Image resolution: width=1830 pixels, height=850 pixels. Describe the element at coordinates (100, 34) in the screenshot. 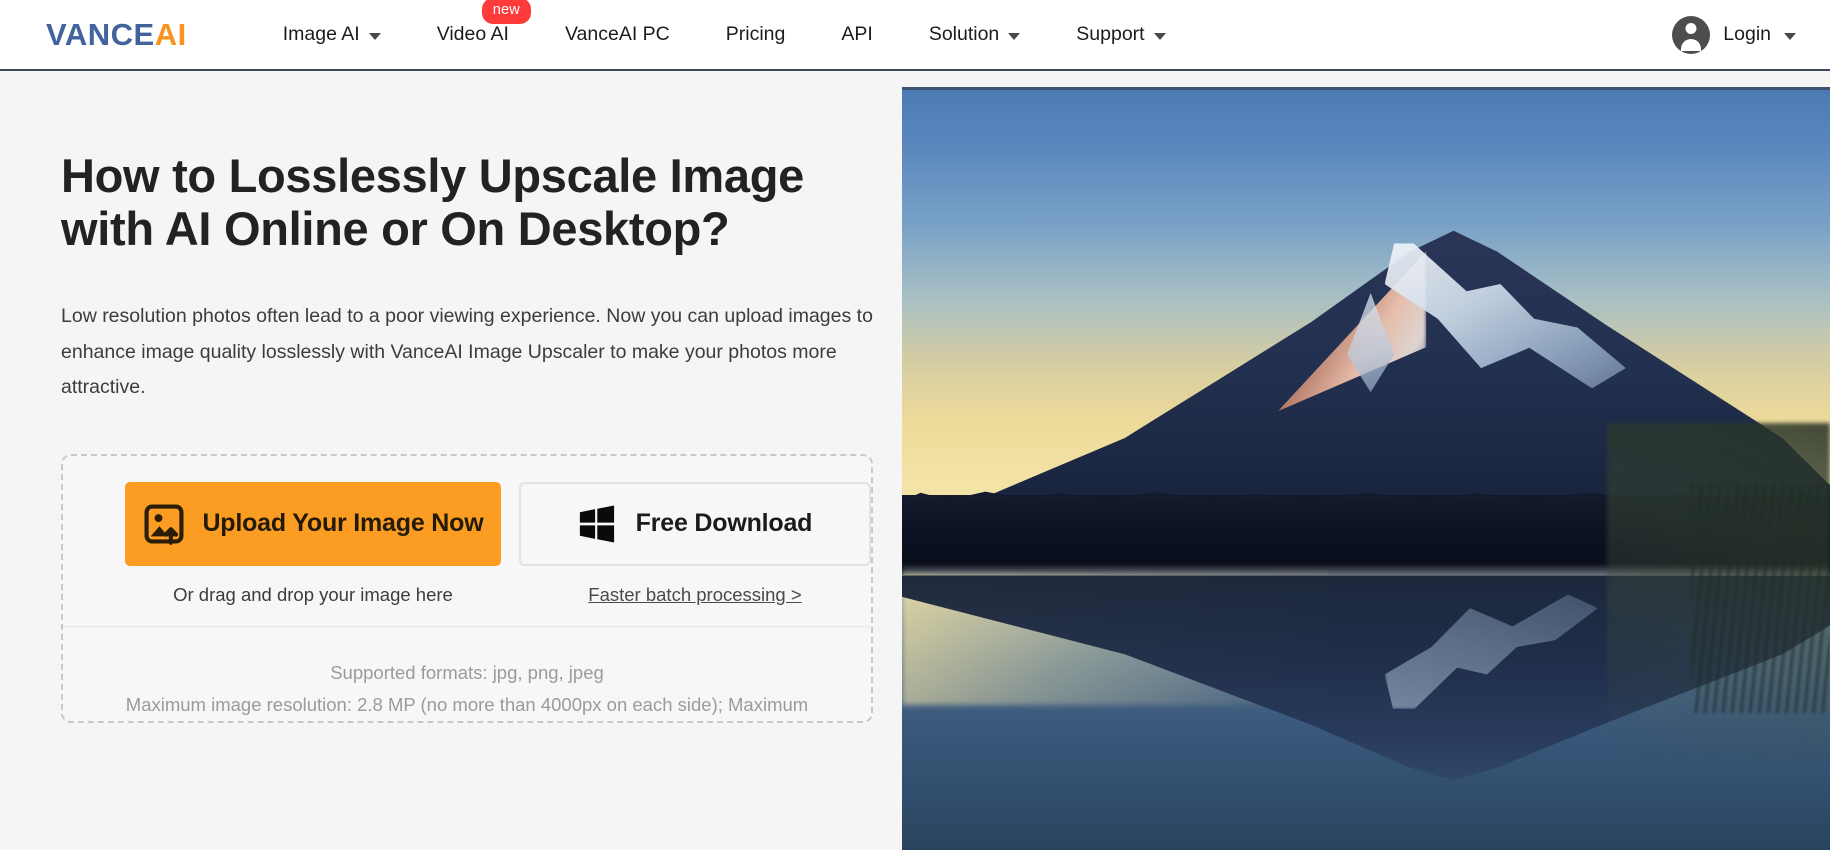

I see `logo-text-vance: VANCE` at that location.